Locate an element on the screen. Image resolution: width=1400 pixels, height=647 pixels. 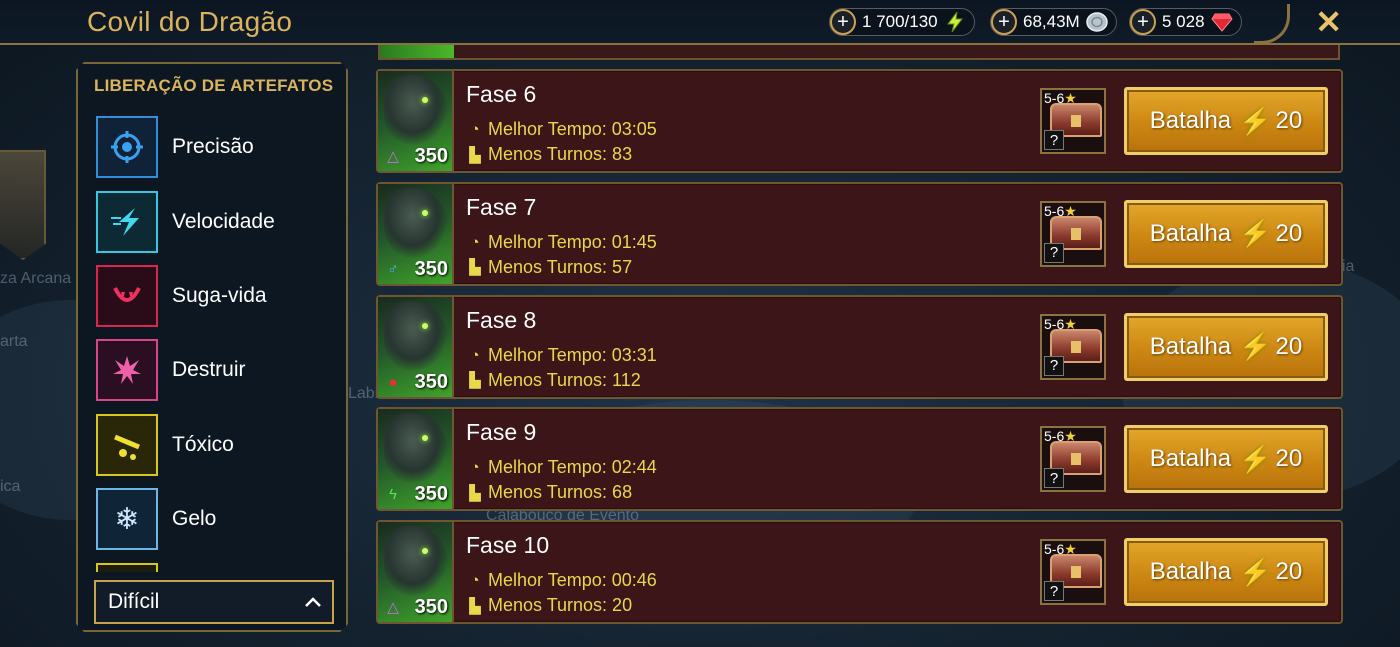
best-time: ◔ Melhor Tempo: 03:31 is located at coordinates (561, 355).